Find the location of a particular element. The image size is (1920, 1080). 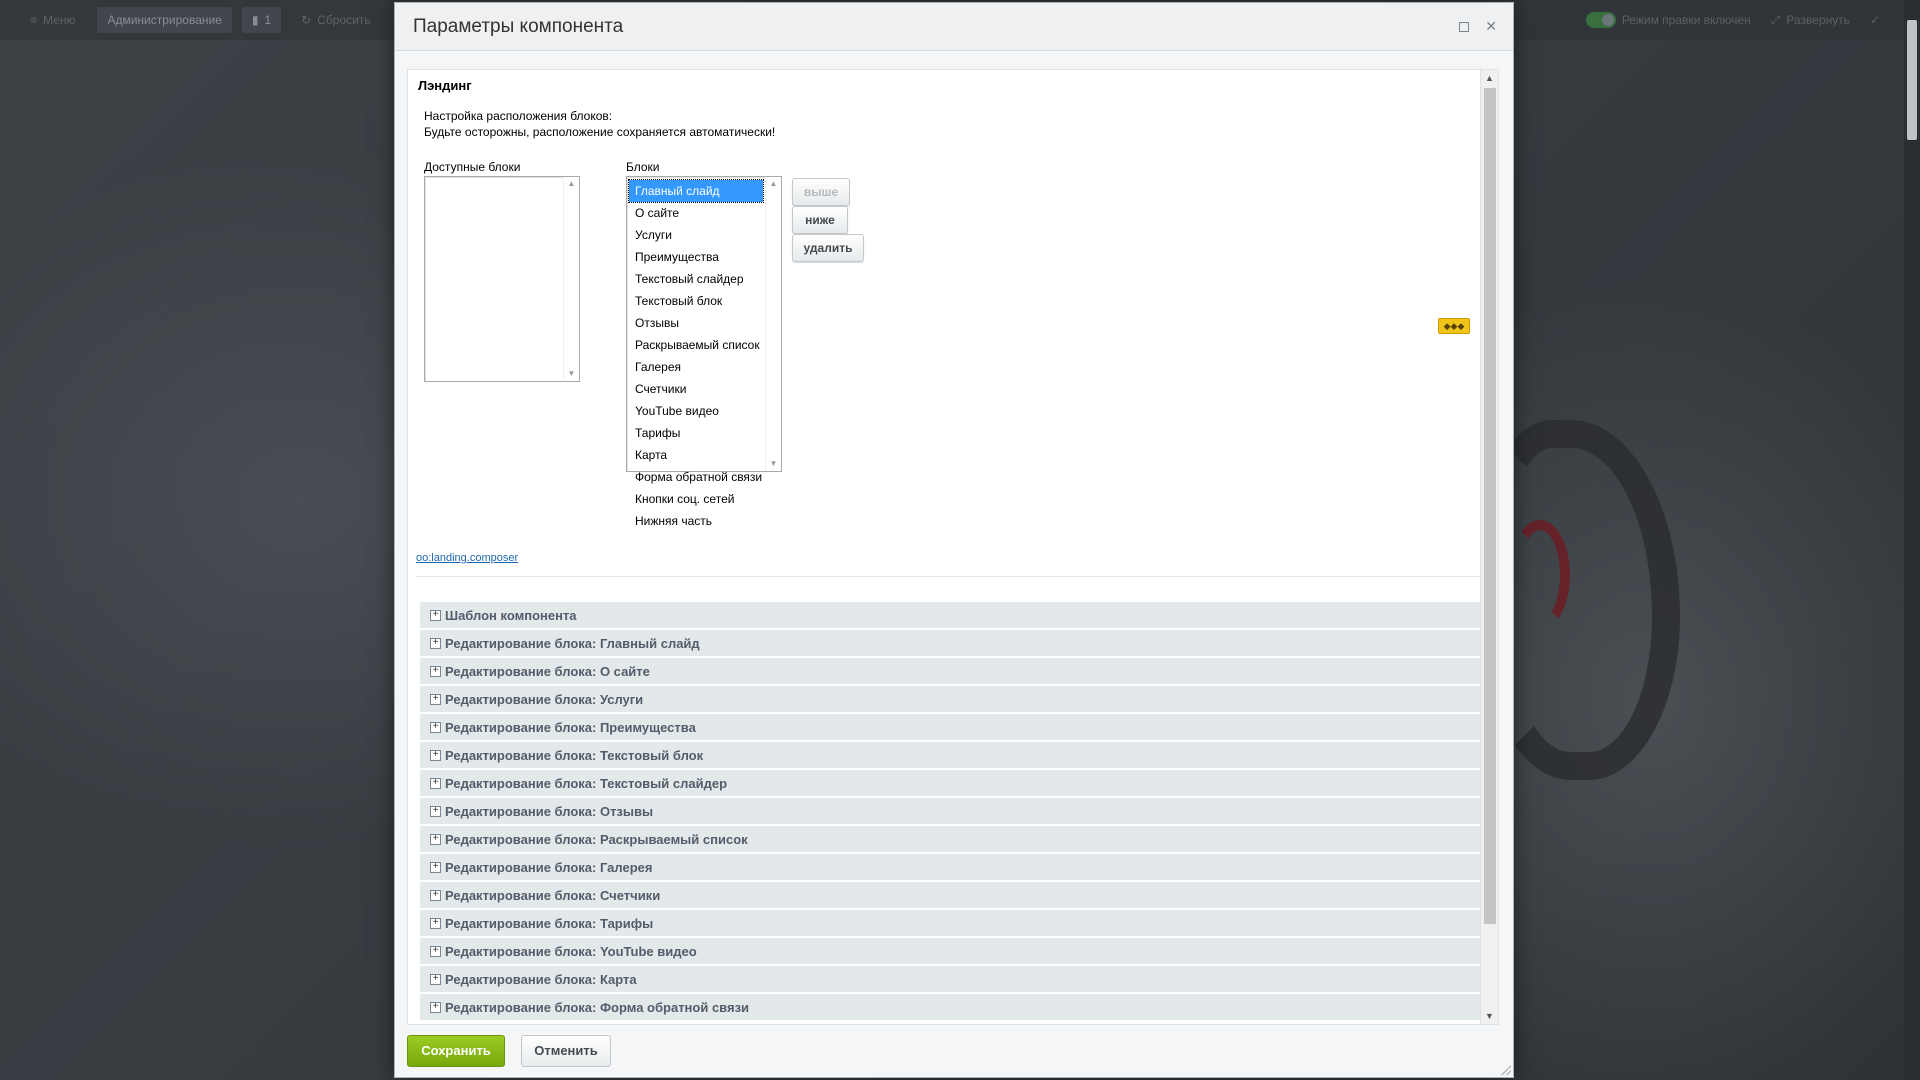

block-option: Текстовый блок is located at coordinates (696, 301).